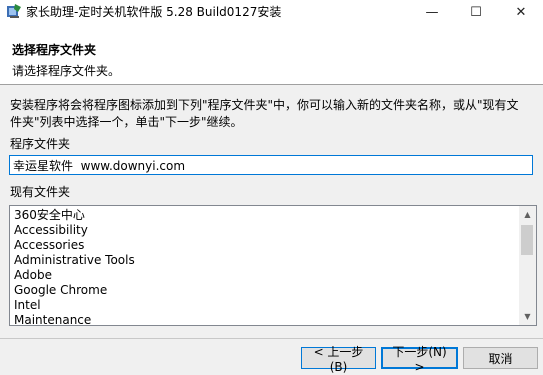 The height and width of the screenshot is (375, 543). I want to click on list-item: 360安全中心, so click(266, 215).